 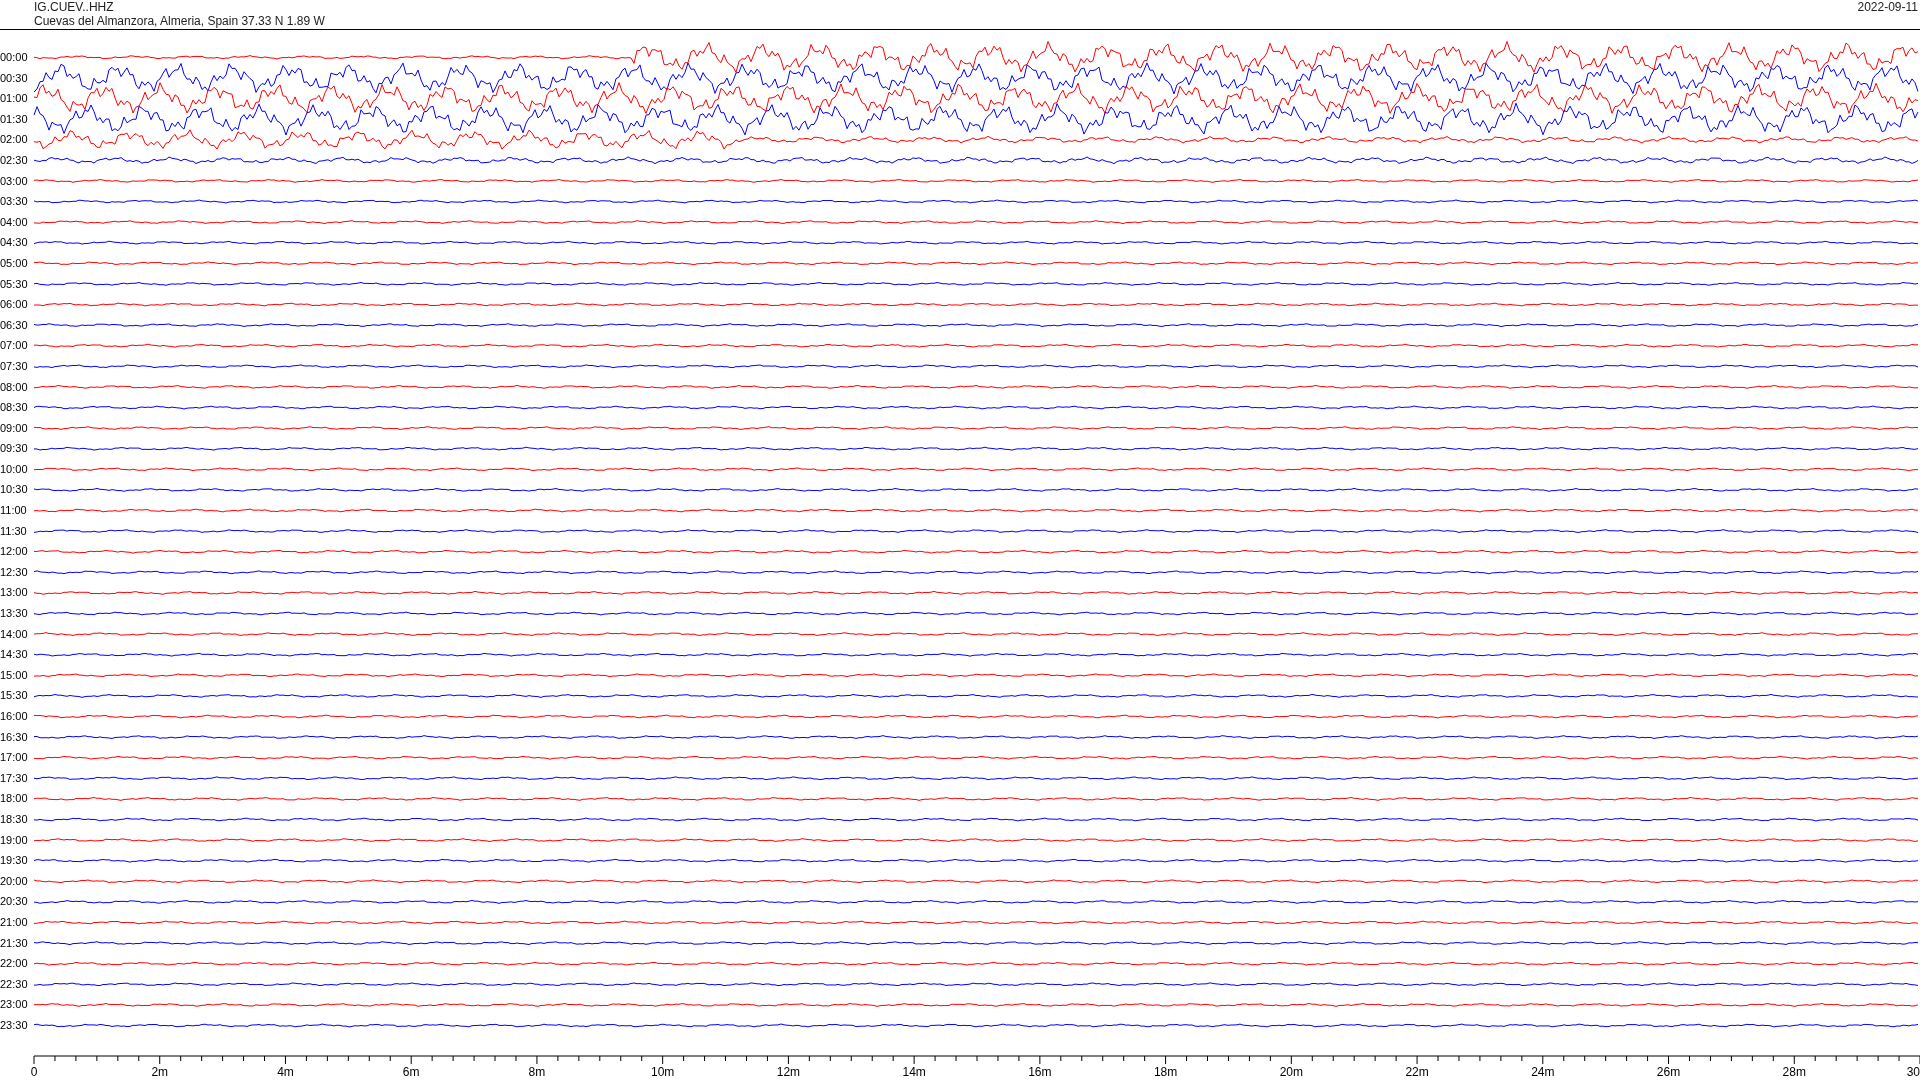 What do you see at coordinates (14, 222) in the screenshot?
I see `time-label: 04:00` at bounding box center [14, 222].